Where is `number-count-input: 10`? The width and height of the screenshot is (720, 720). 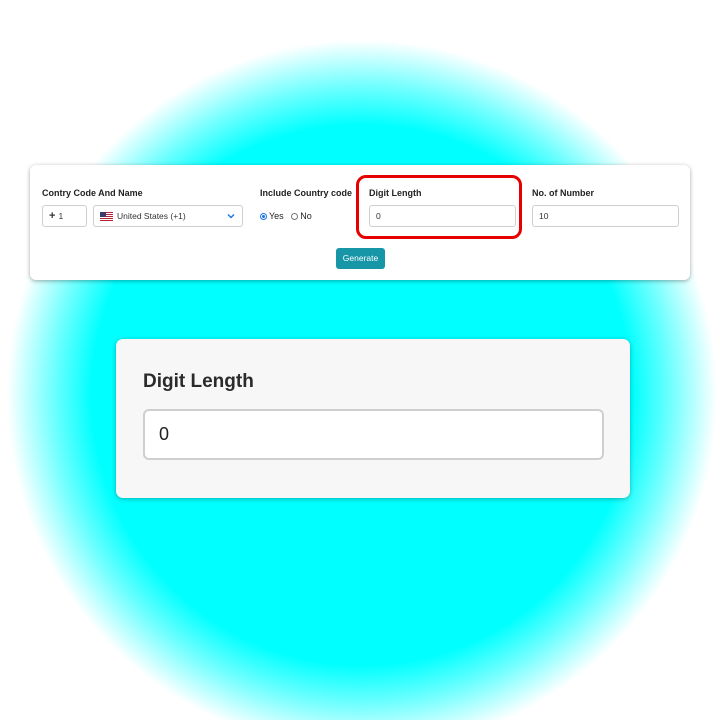
number-count-input: 10 is located at coordinates (605, 216).